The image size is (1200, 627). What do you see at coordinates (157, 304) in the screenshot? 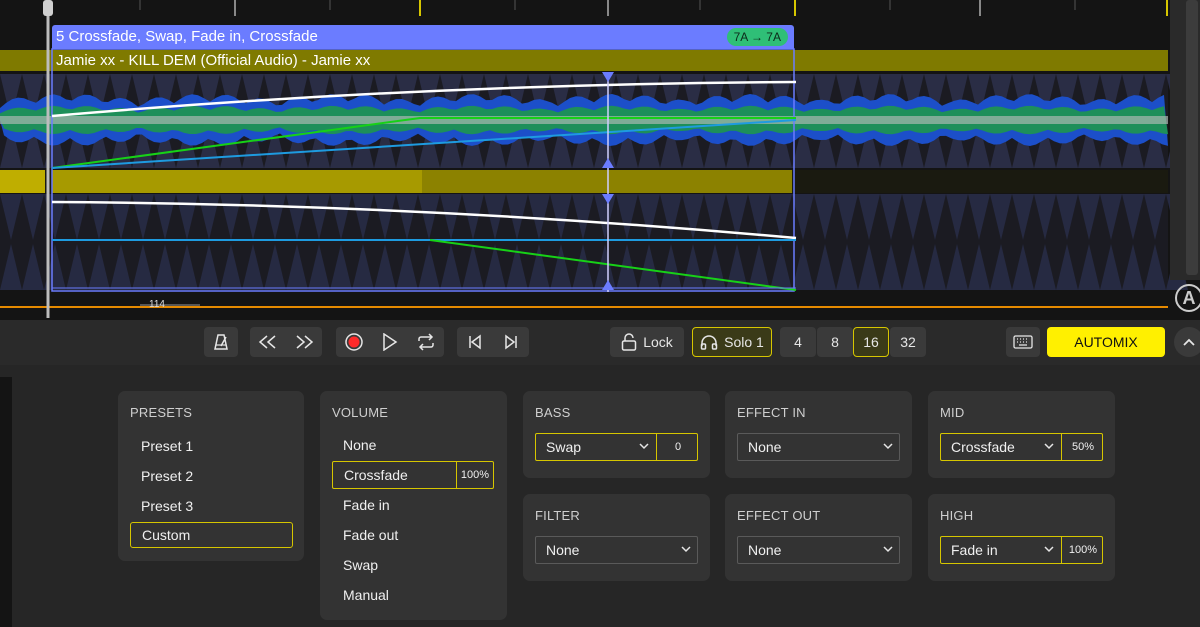
I see `bpm-marker: 114` at bounding box center [157, 304].